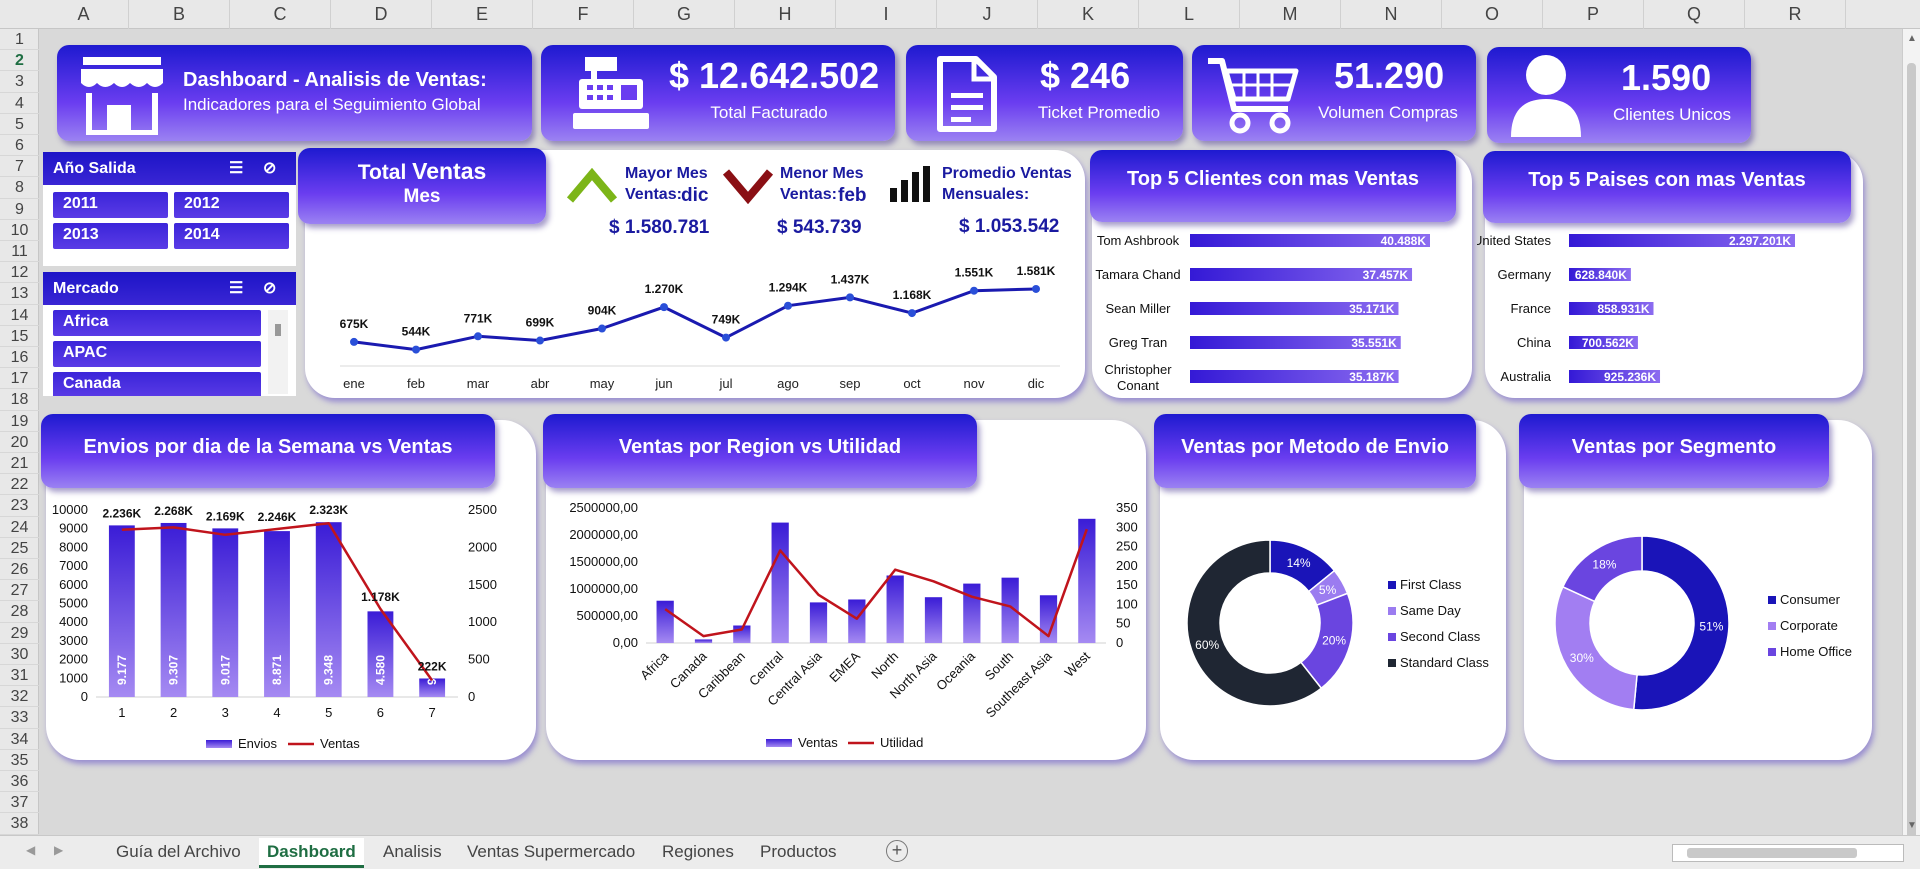 This screenshot has width=1920, height=869. Describe the element at coordinates (1772, 853) in the screenshot. I see `horizontal-scroll-thumb` at that location.